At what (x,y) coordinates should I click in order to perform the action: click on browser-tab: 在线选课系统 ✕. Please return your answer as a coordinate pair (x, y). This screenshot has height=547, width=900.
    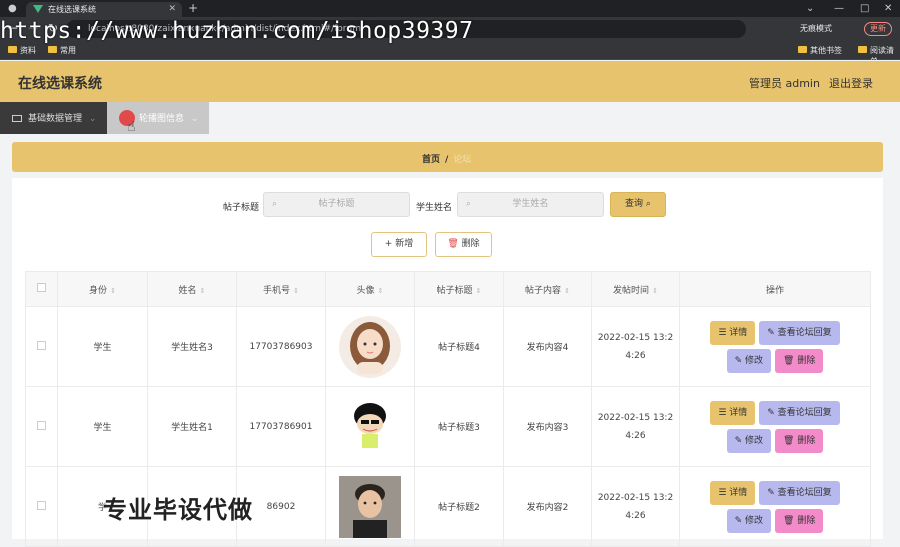
    Looking at the image, I should click on (104, 9).